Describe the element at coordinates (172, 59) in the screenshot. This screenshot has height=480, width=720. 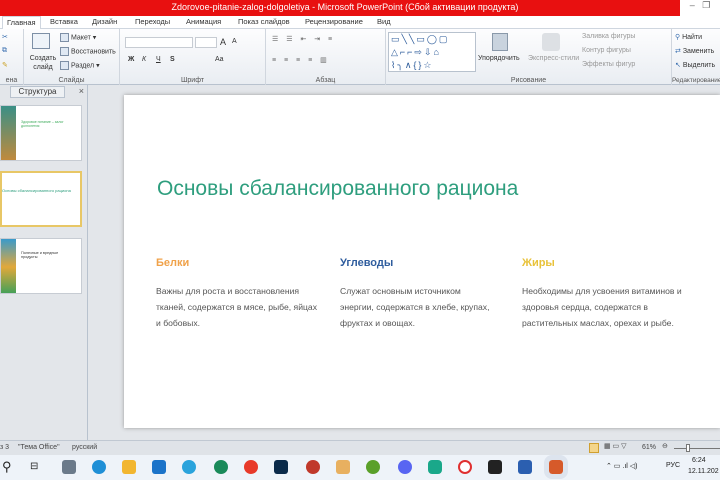
I see `shadow-button: S` at that location.